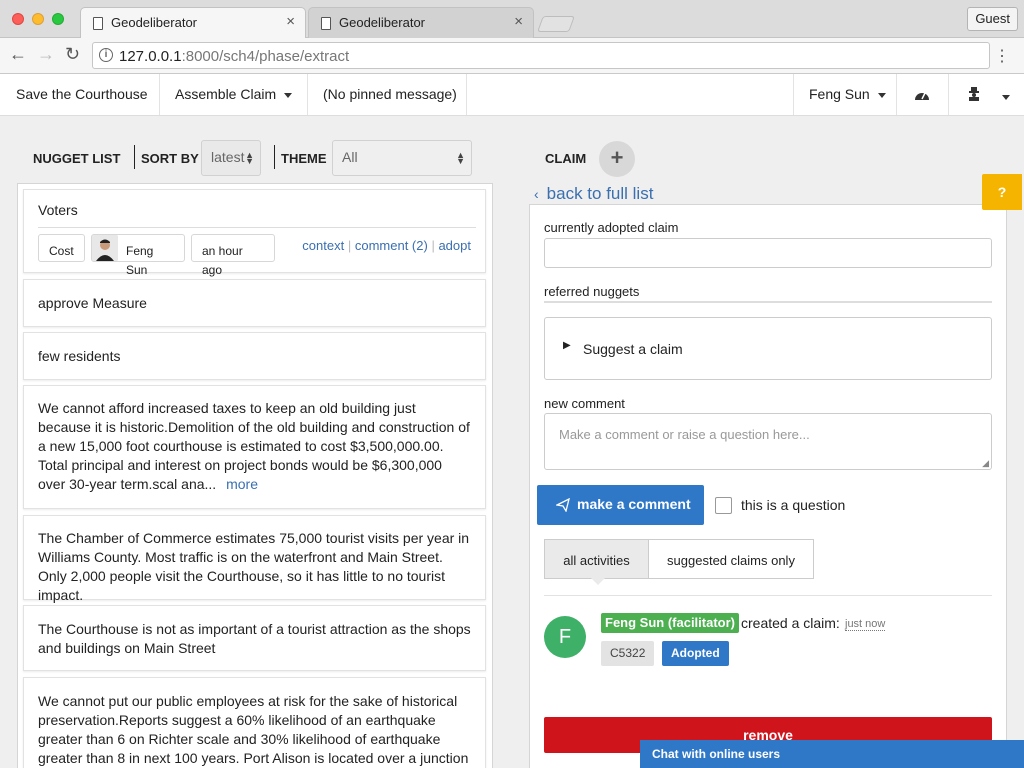 This screenshot has height=768, width=1024. Describe the element at coordinates (242, 484) in the screenshot. I see `more-link: more` at that location.